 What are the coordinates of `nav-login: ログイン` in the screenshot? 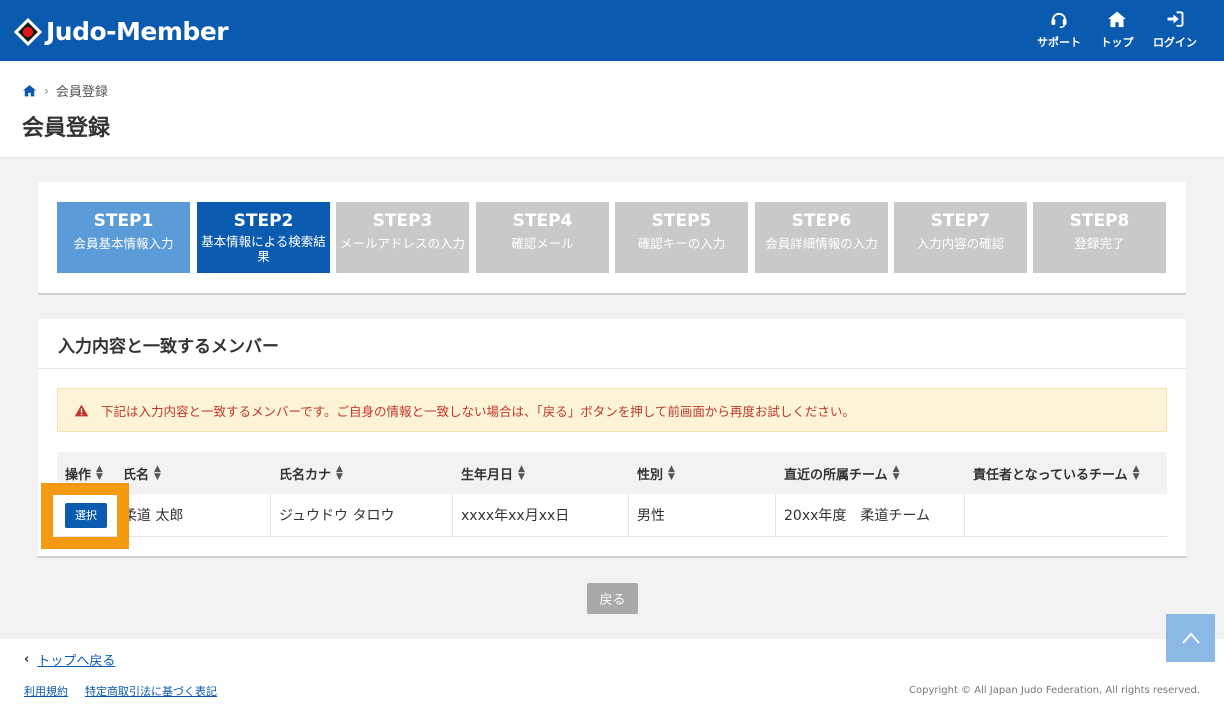 It's located at (1175, 30).